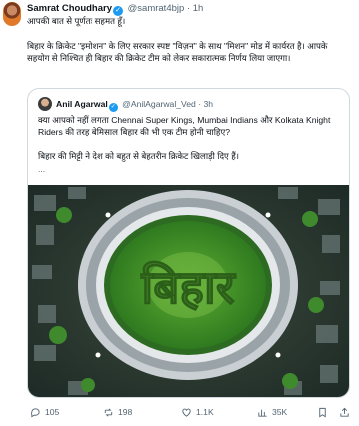 The image size is (359, 426). What do you see at coordinates (52, 412) in the screenshot?
I see `reply-count: 105` at bounding box center [52, 412].